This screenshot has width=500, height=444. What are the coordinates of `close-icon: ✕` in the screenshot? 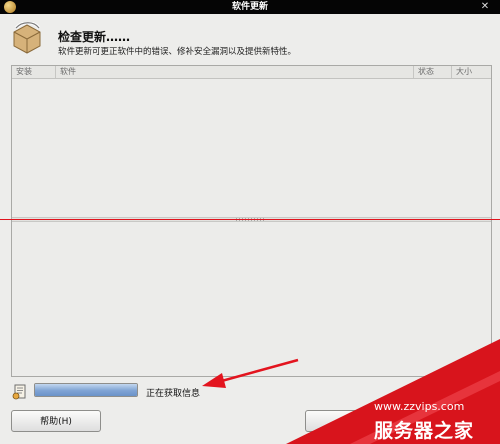 It's located at (485, 7).